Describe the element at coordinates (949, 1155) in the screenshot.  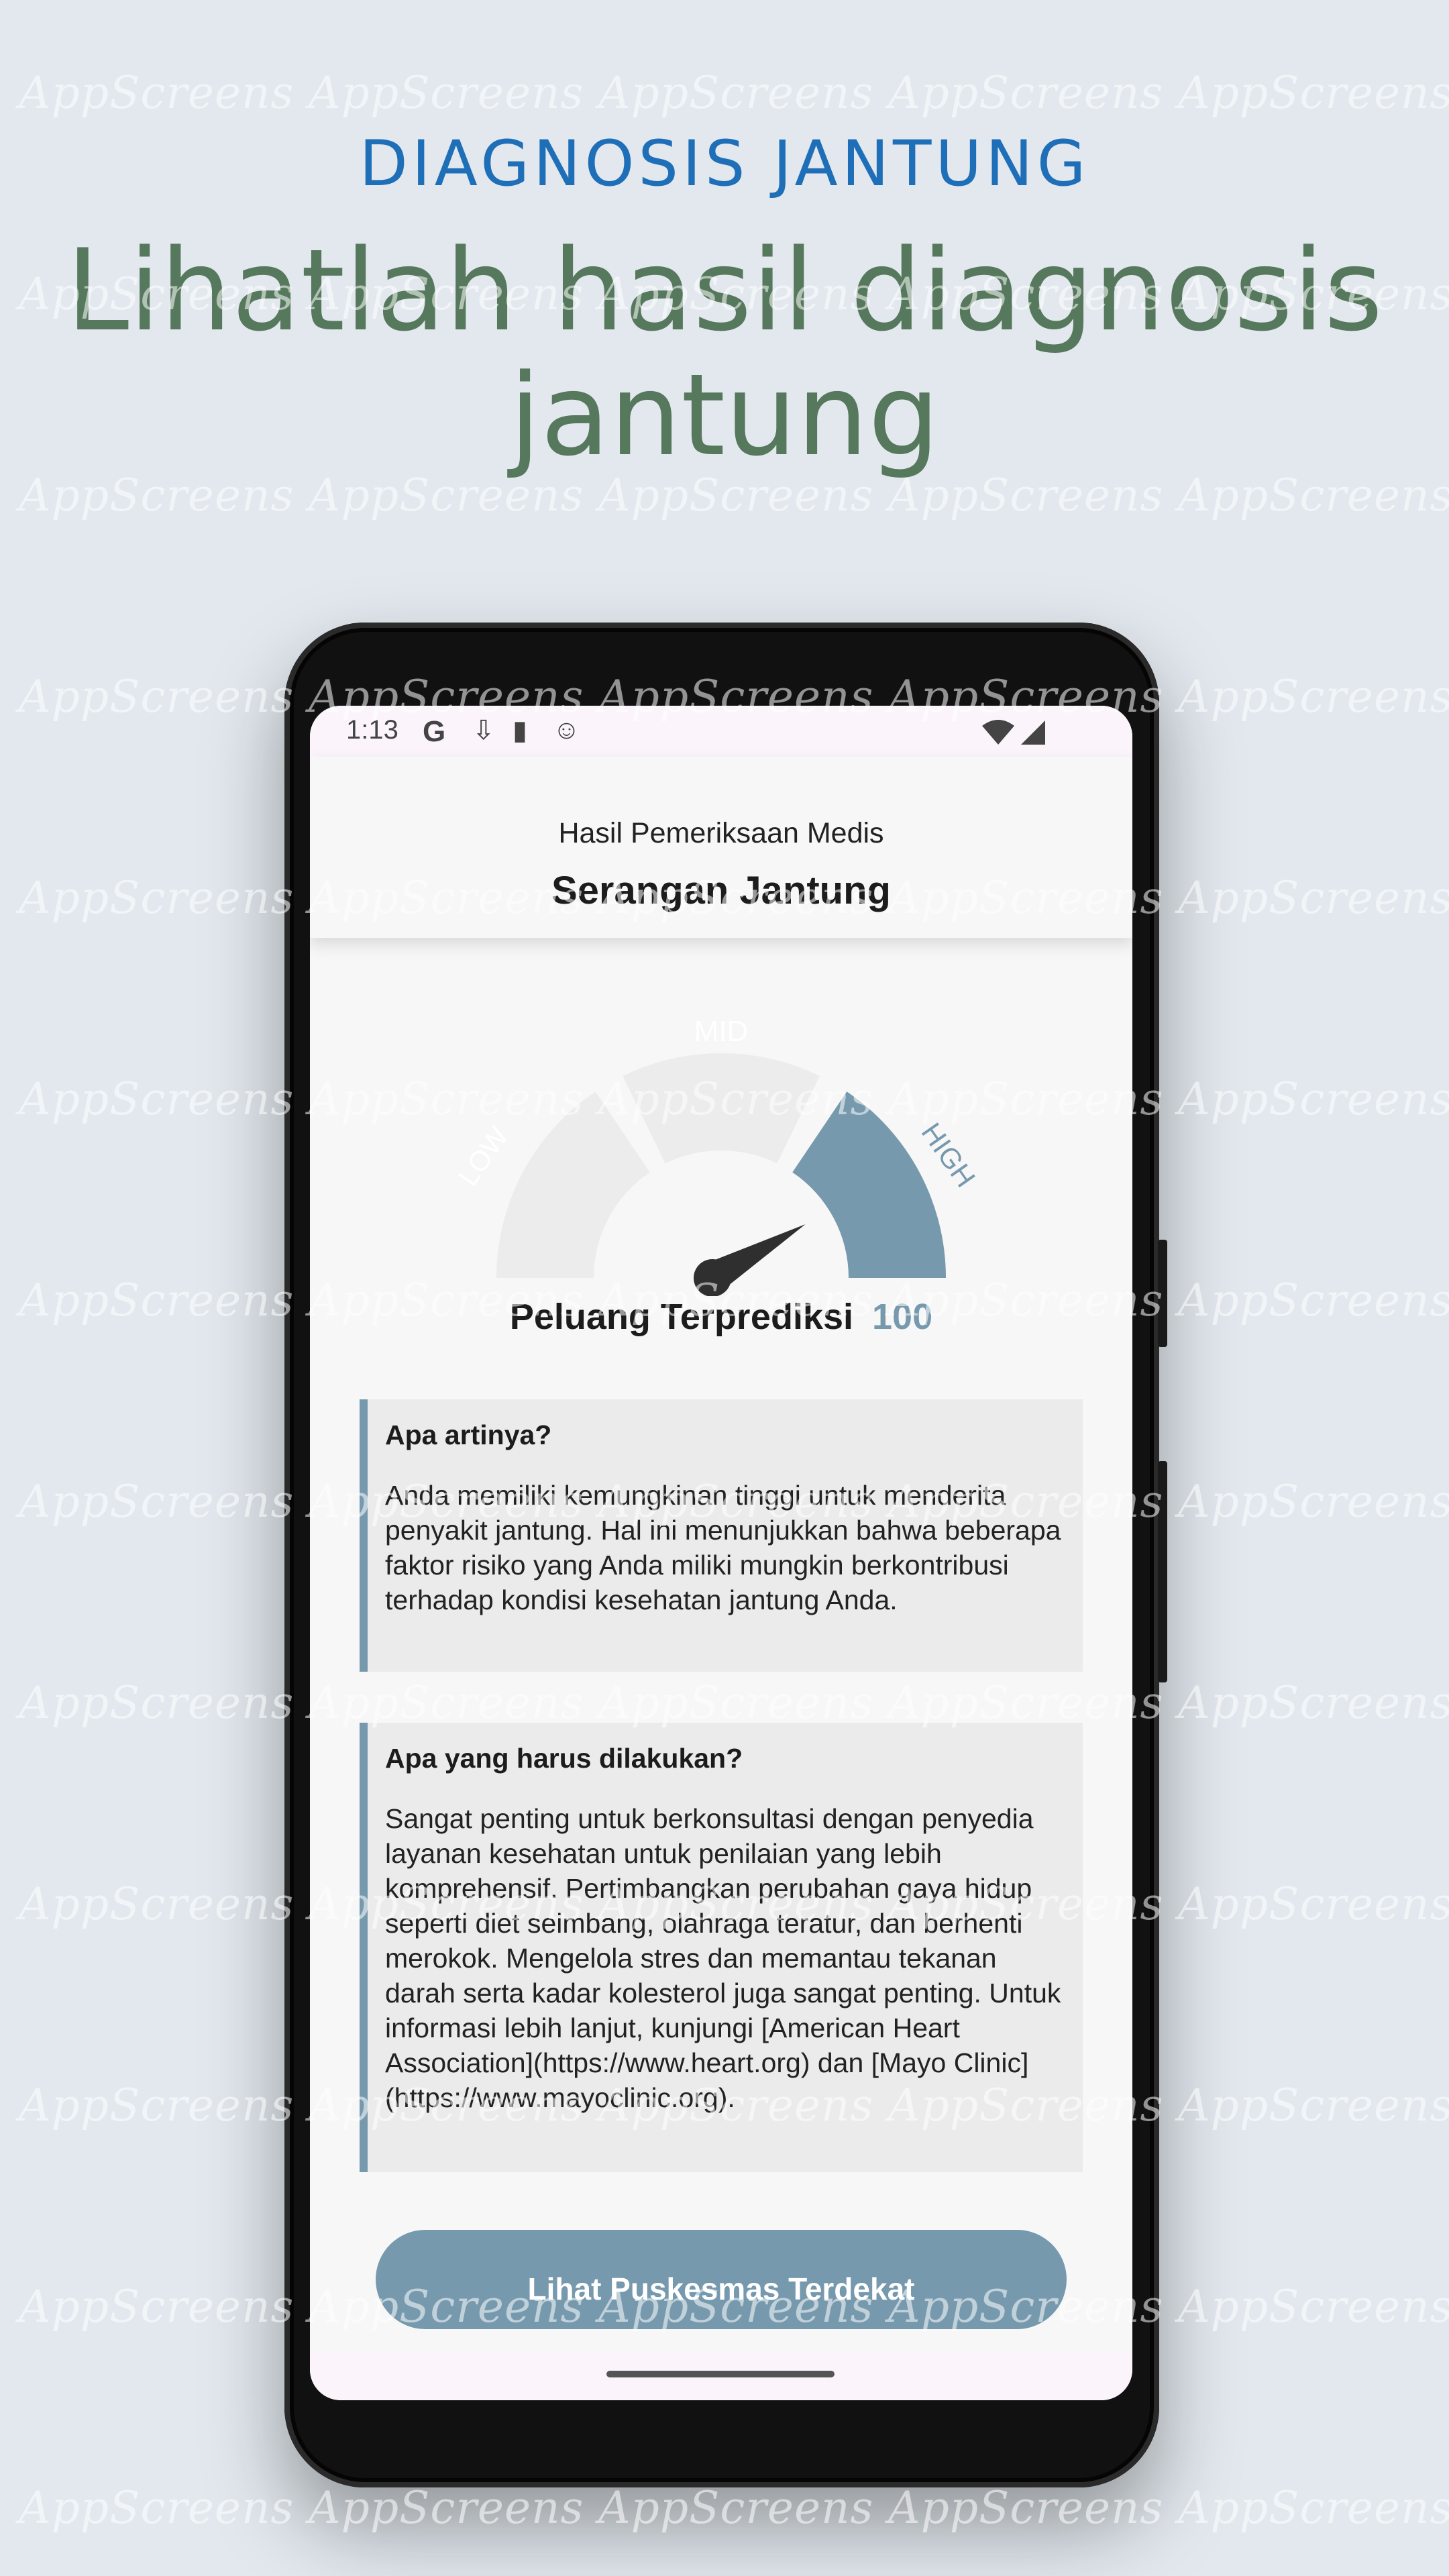
I see `gauge-label-high: HIGH` at that location.